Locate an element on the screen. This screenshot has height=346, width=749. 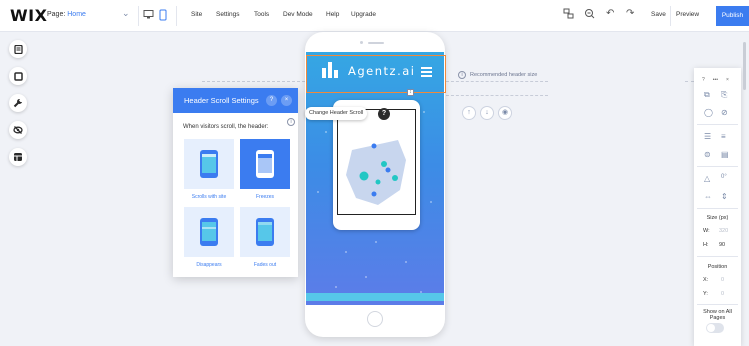
option-label: Disappears is located at coordinates (209, 265).